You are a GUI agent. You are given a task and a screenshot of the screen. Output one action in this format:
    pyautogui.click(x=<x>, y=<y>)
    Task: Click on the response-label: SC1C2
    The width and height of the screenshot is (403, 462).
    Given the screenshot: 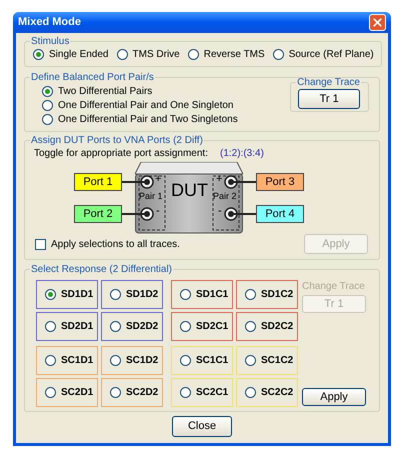 What is the action you would take?
    pyautogui.click(x=277, y=360)
    